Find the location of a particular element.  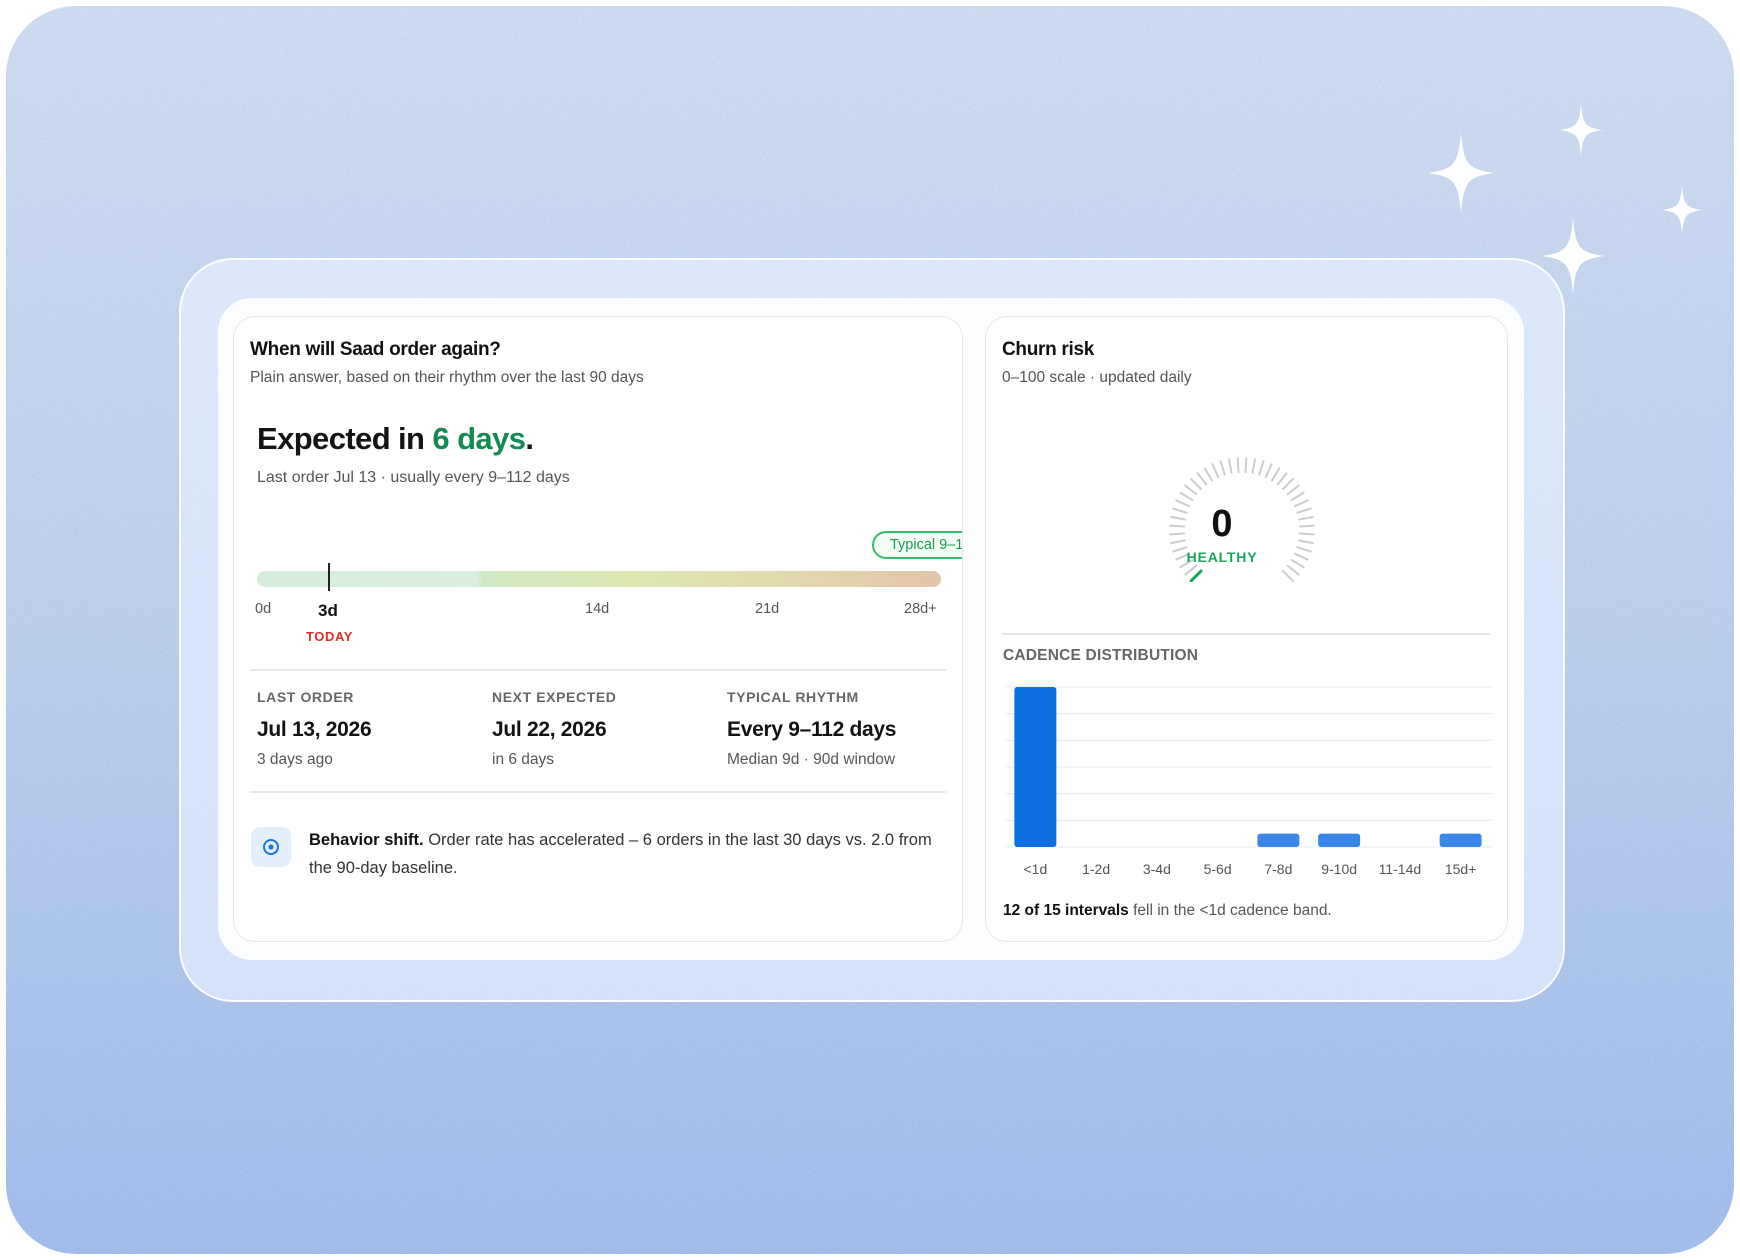

stat-label: LAST ORDER is located at coordinates (305, 697).